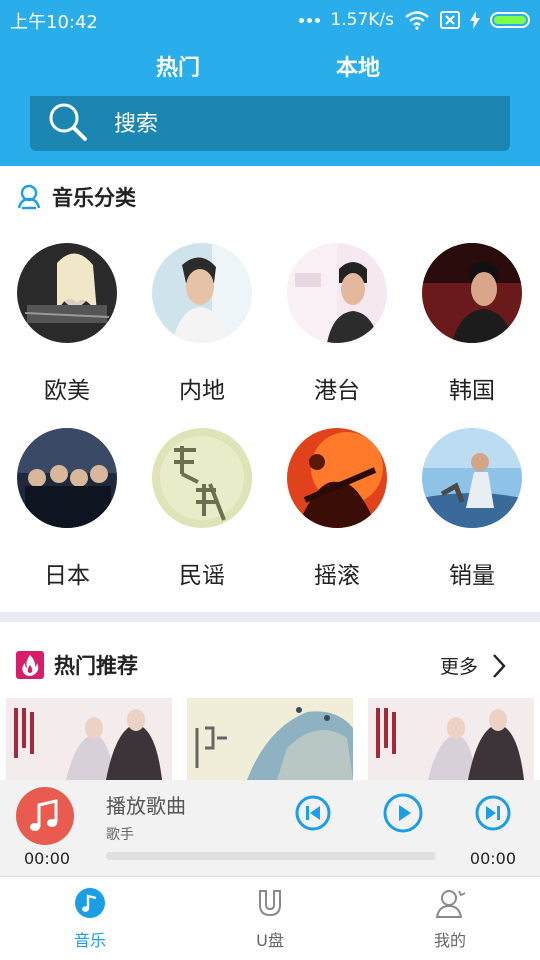 The width and height of the screenshot is (540, 960). I want to click on nav-label-udisk: U盘, so click(270, 940).